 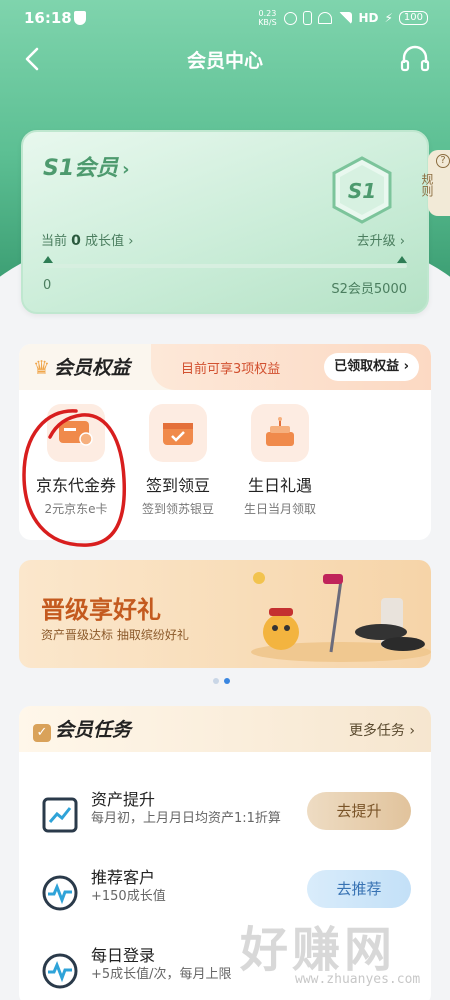 What do you see at coordinates (279, 485) in the screenshot?
I see `benefit-label: 生日礼遇` at bounding box center [279, 485].